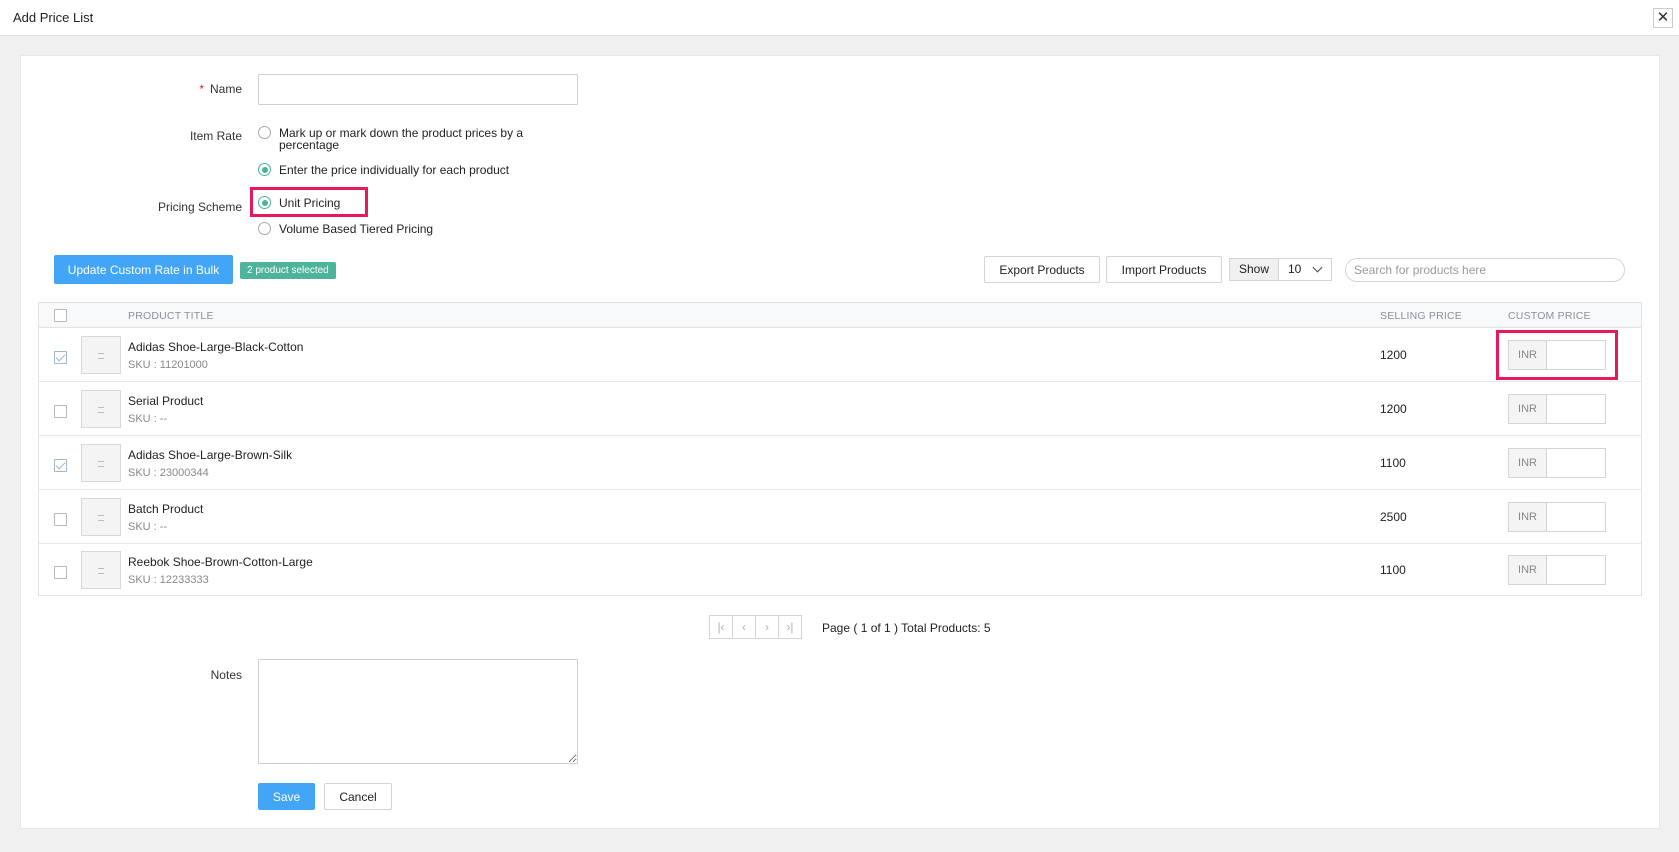 The image size is (1679, 852). I want to click on selected-count-badge: 2 product selected, so click(288, 270).